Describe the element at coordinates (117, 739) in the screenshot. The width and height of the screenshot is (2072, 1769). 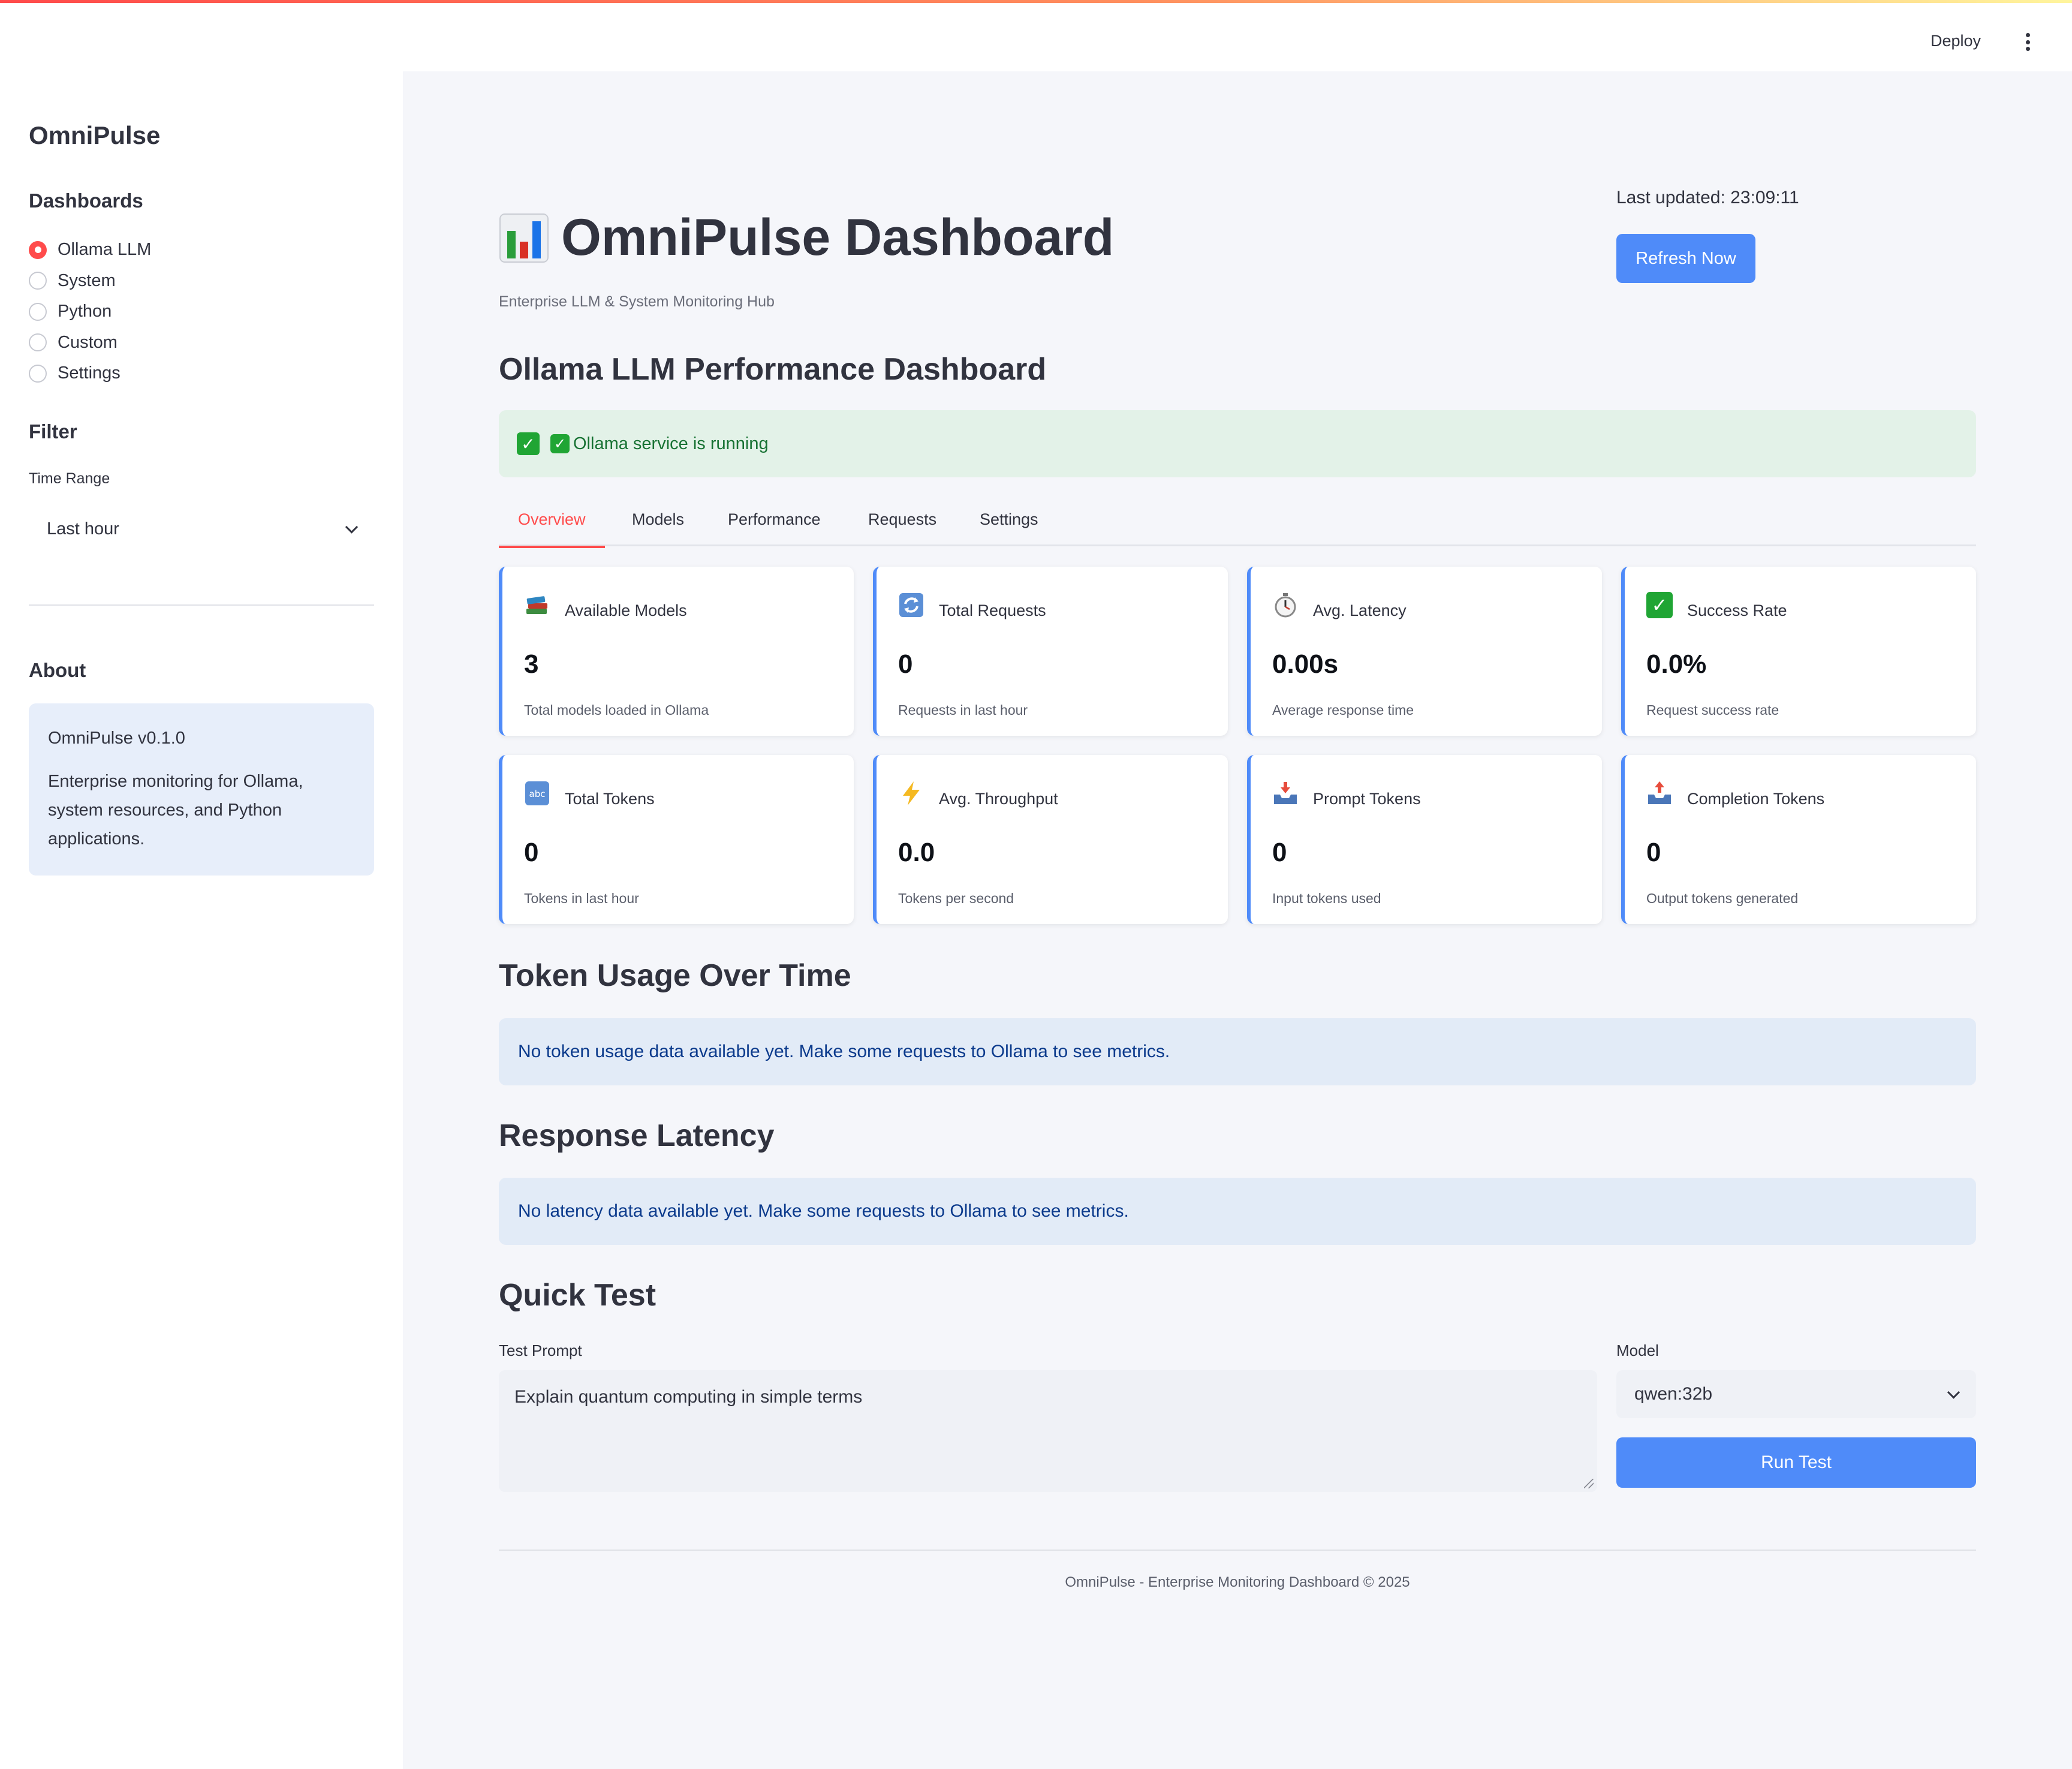
I see `about-version: OmniPulse v0.1.0` at that location.